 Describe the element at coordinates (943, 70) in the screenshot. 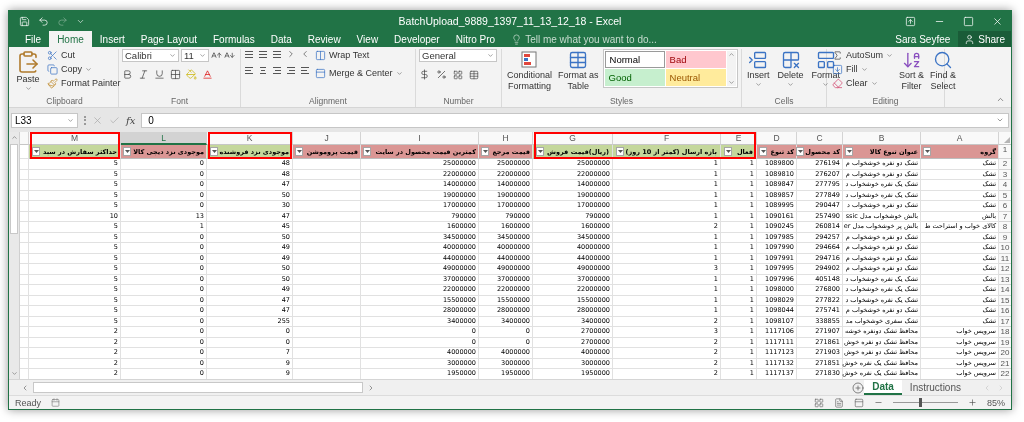

I see `find-select-button: Find & Select` at that location.